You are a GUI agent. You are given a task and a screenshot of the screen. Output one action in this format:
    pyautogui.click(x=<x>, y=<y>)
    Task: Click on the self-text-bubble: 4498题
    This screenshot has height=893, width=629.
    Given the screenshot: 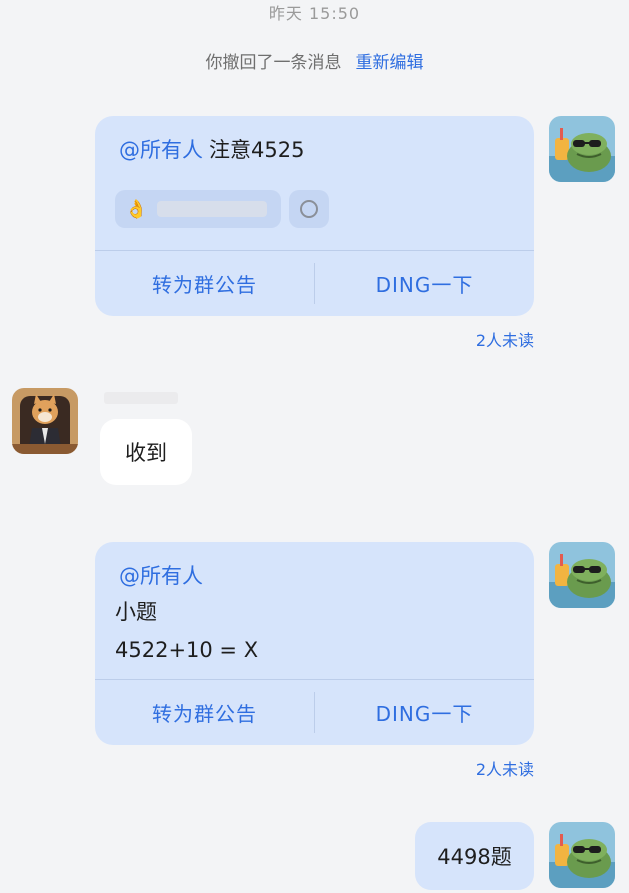 What is the action you would take?
    pyautogui.click(x=474, y=856)
    